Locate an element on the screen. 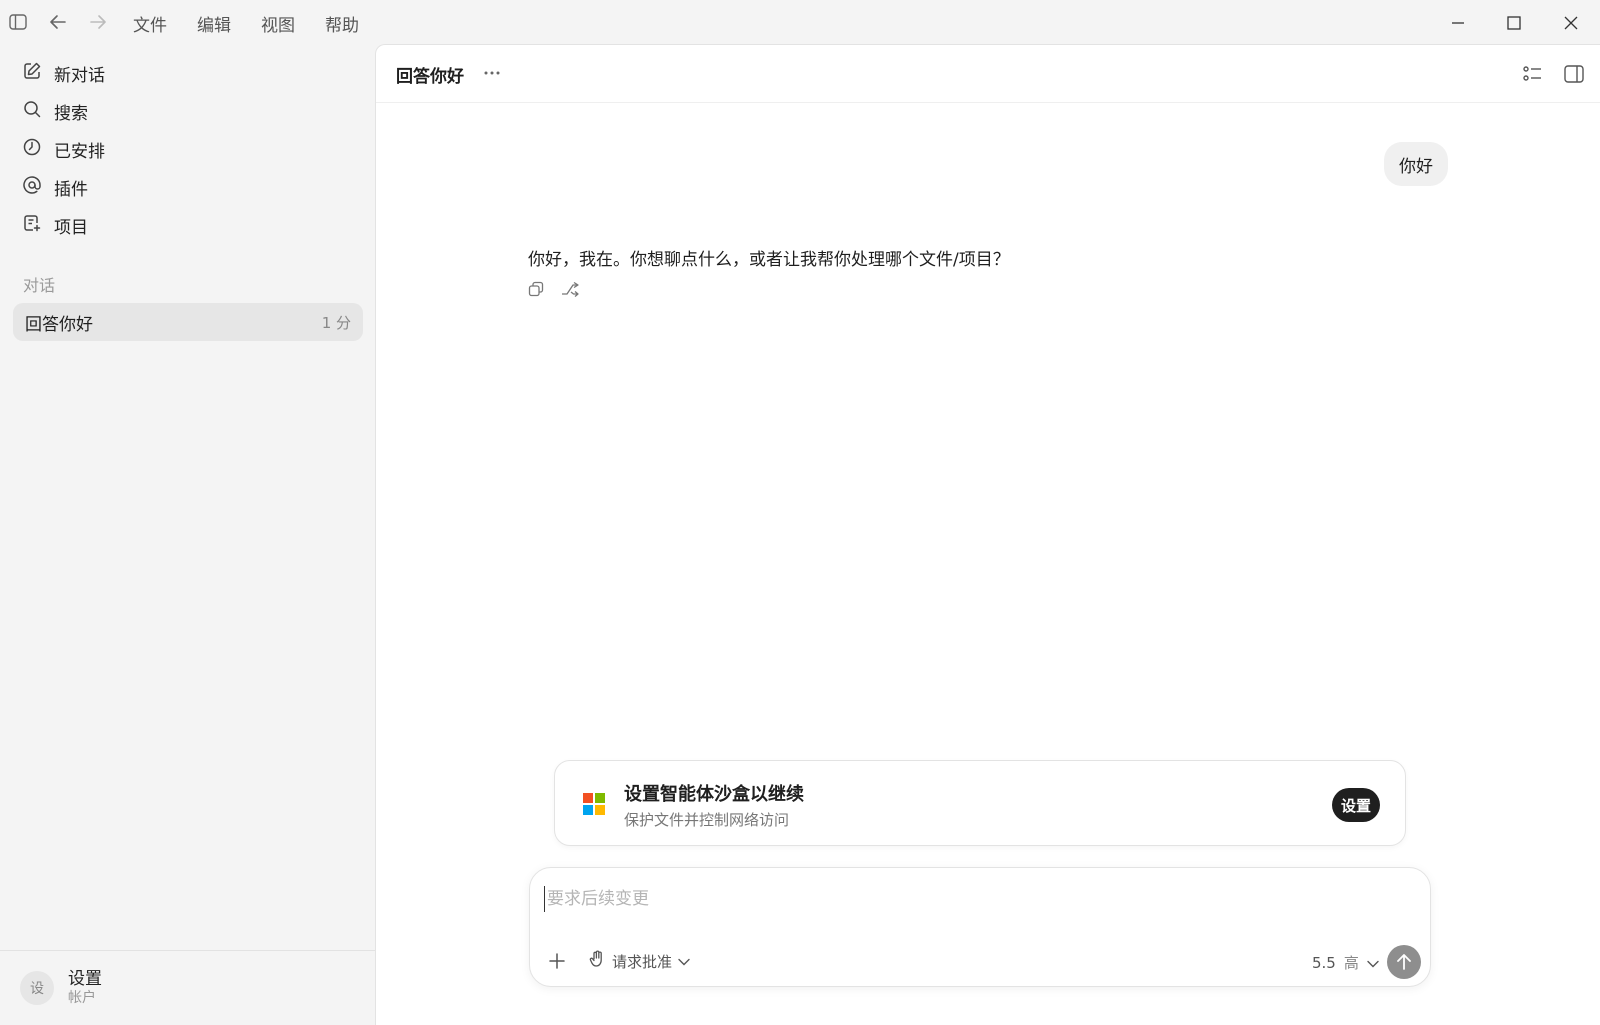 The width and height of the screenshot is (1600, 1025). conversation-item: 回答你好 1 分 is located at coordinates (188, 322).